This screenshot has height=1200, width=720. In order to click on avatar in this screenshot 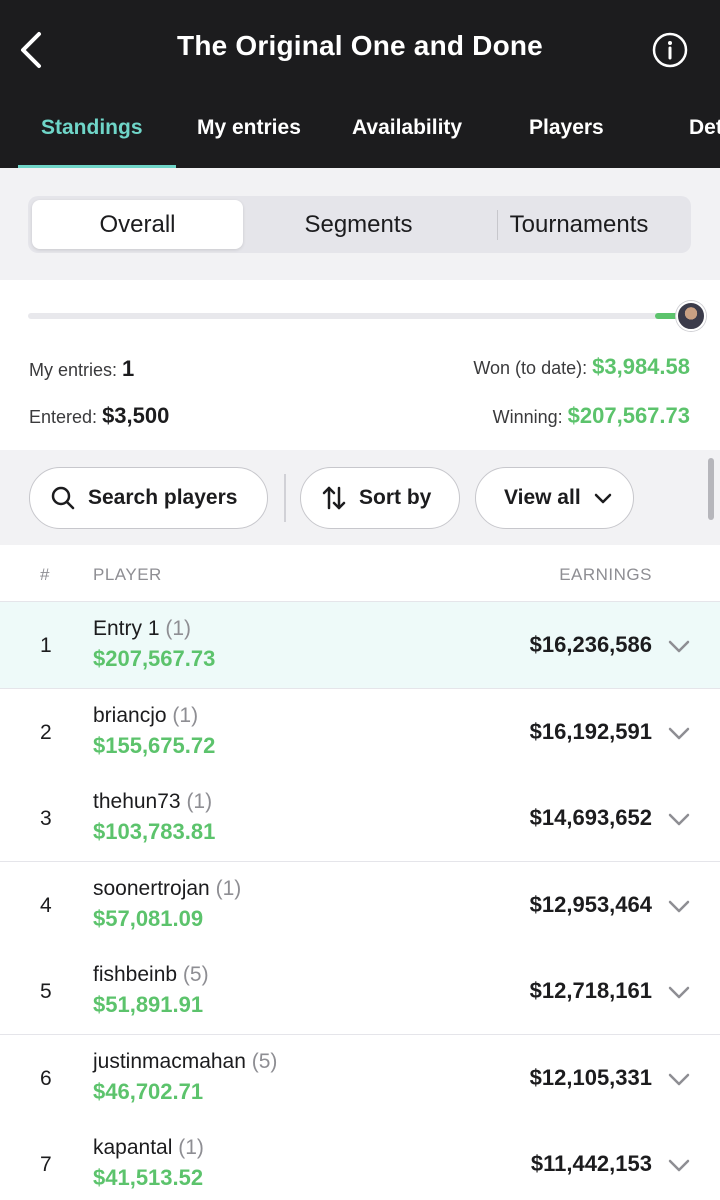, I will do `click(691, 316)`.